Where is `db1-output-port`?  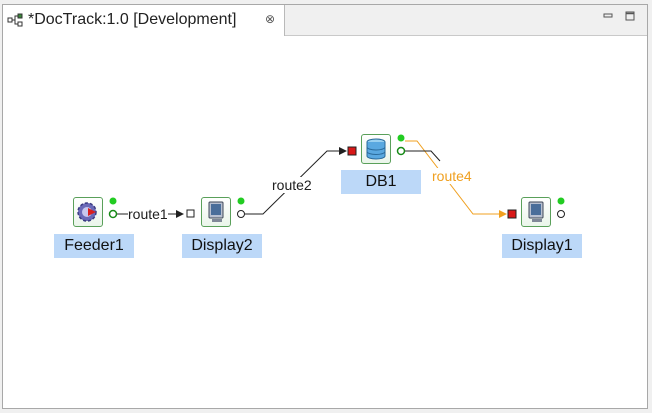
db1-output-port is located at coordinates (401, 151).